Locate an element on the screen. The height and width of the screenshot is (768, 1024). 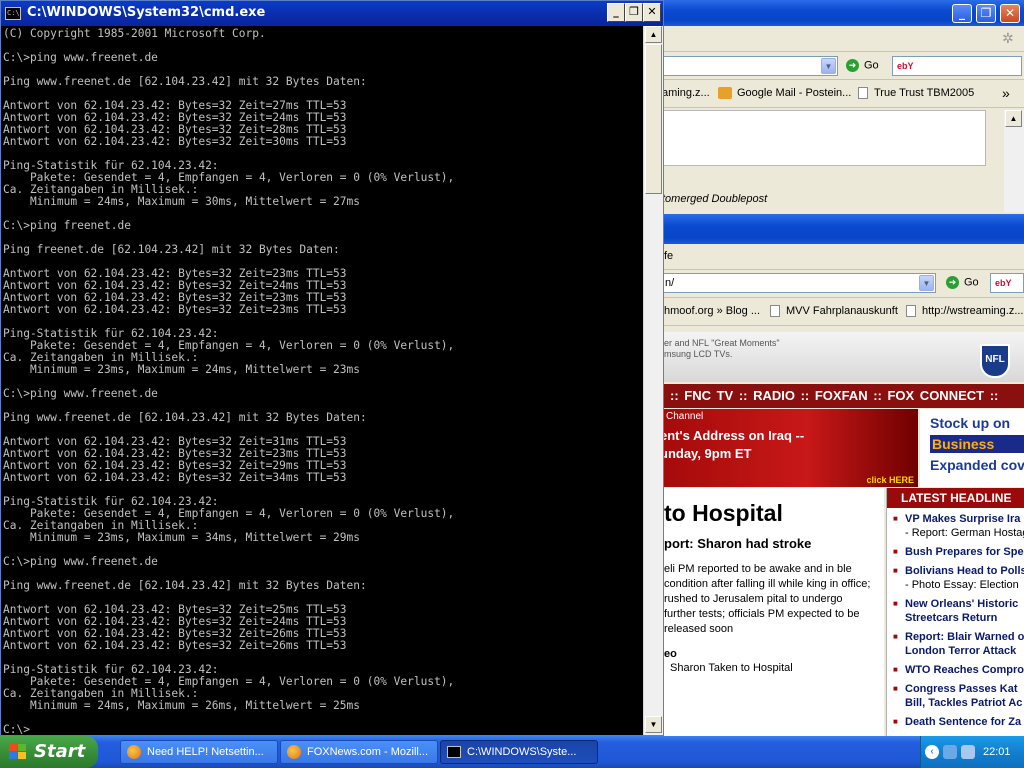
scroll-down-icon: ▼ is located at coordinates (653, 724).